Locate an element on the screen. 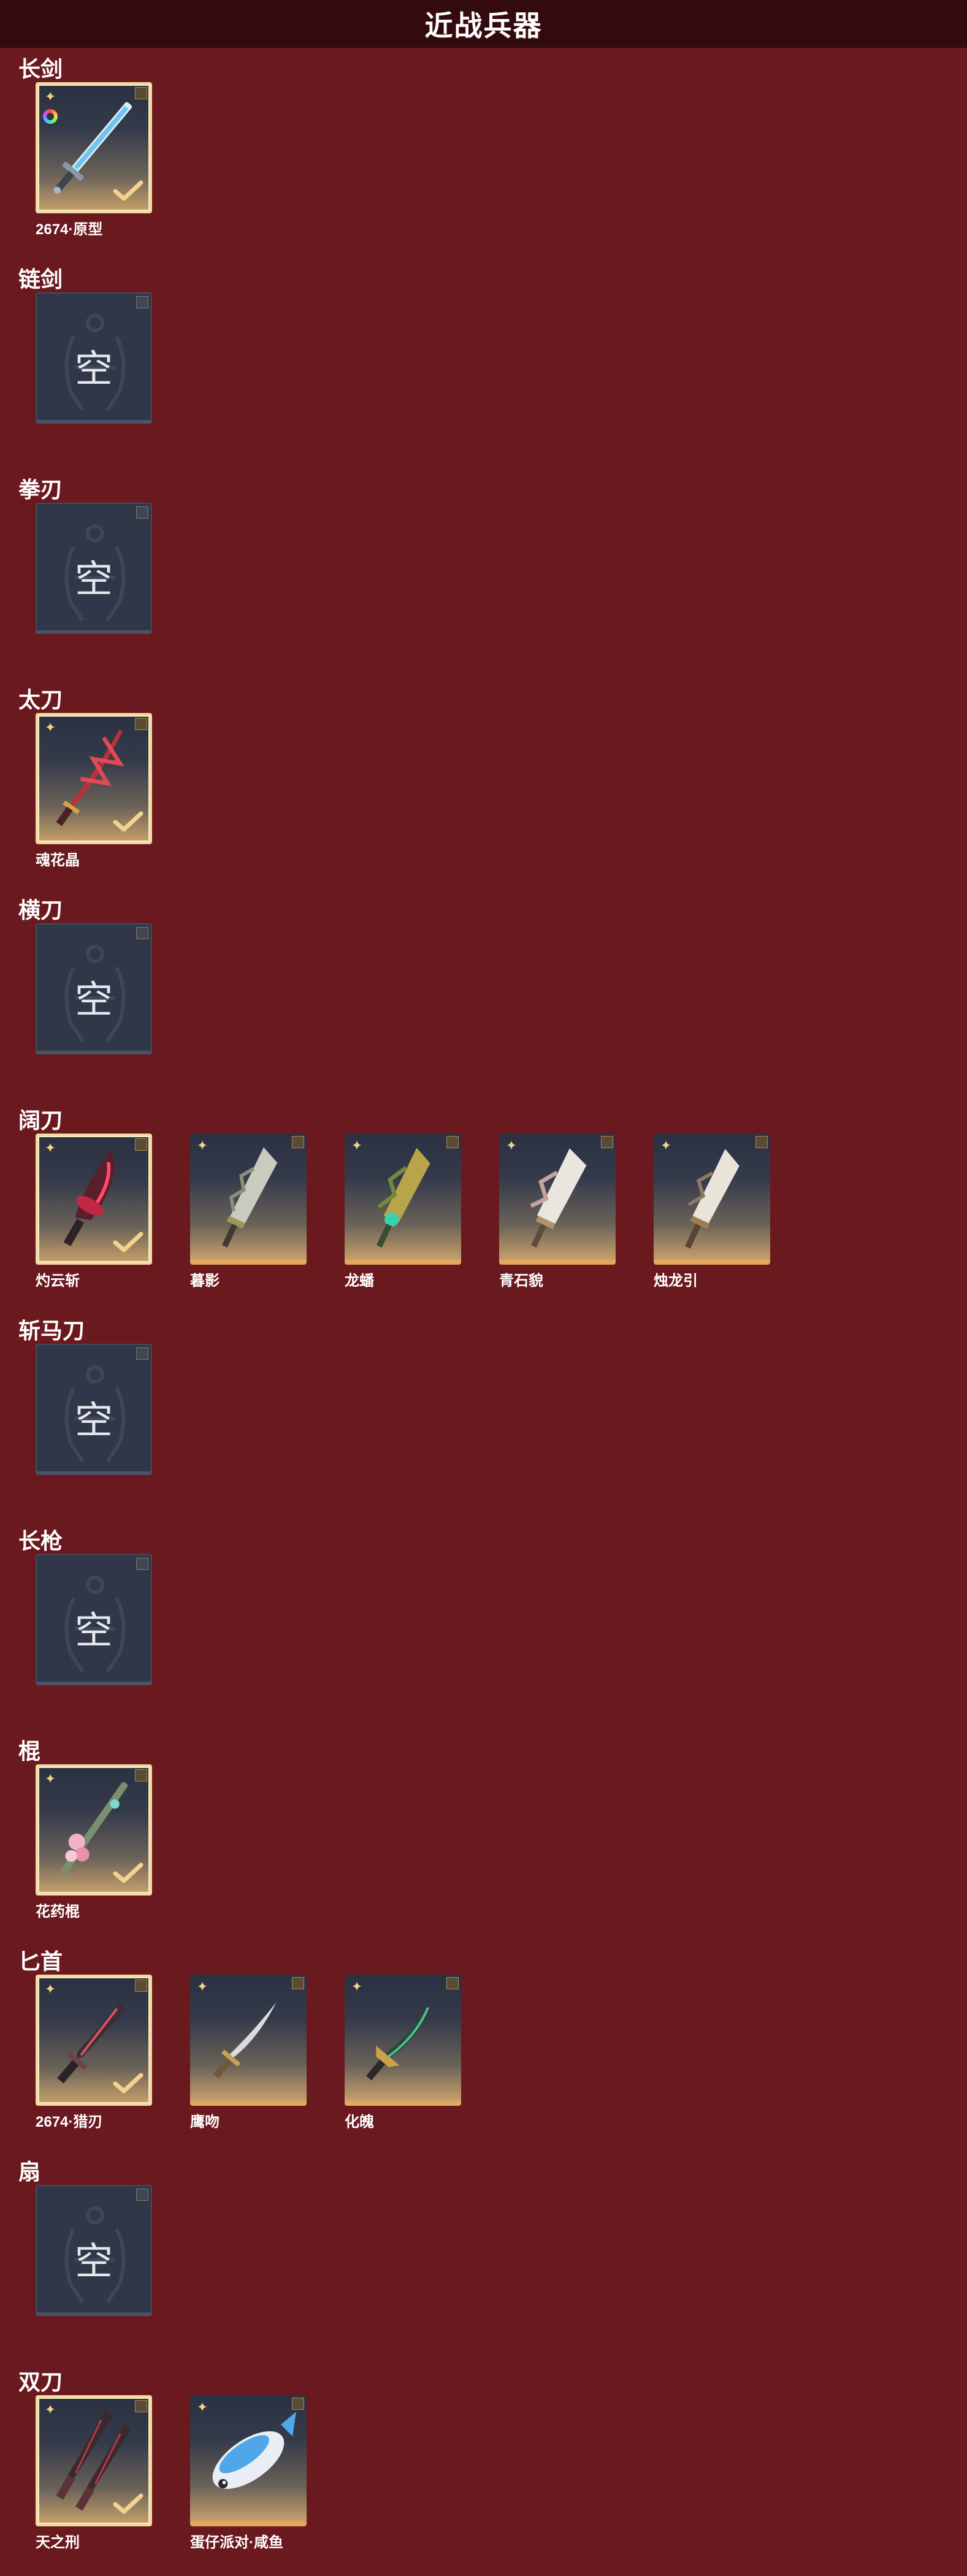 Image resolution: width=967 pixels, height=2576 pixels. weapon-slot: ✦ 鹰吻 is located at coordinates (250, 2053).